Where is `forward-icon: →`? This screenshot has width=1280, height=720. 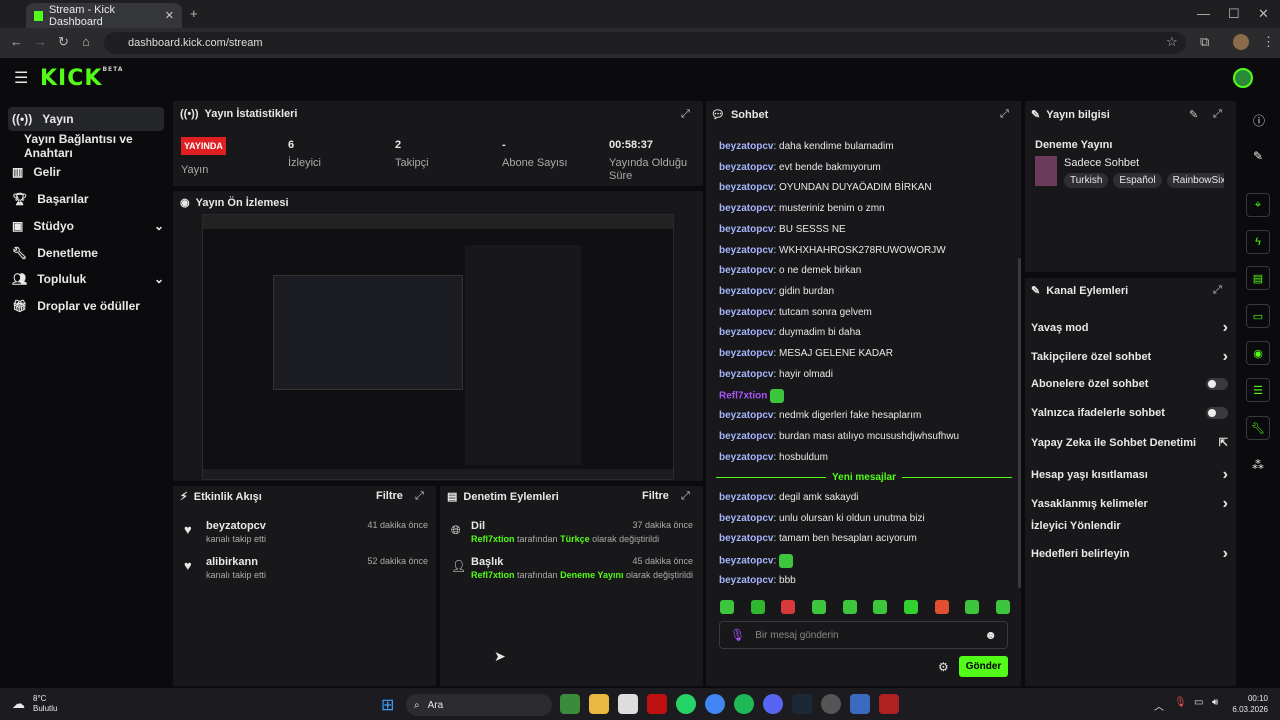 forward-icon: → is located at coordinates (40, 41).